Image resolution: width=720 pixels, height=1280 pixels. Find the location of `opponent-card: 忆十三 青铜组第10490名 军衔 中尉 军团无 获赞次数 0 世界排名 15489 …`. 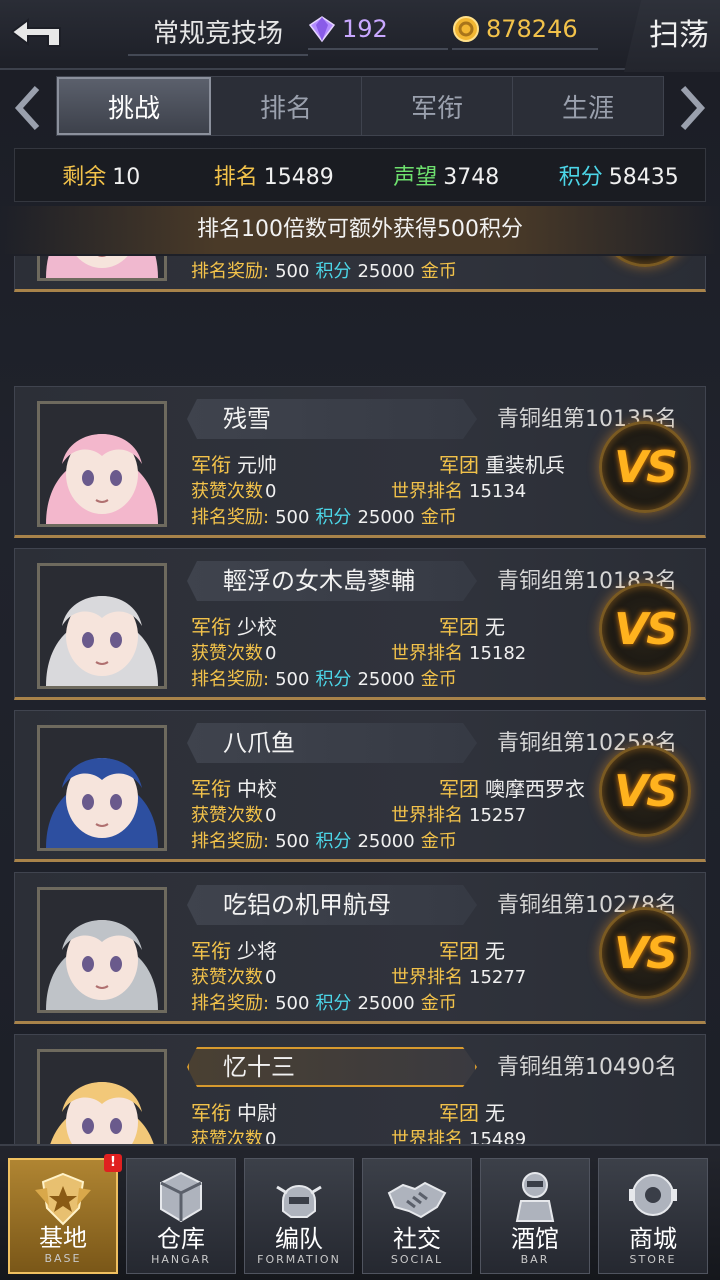

opponent-card: 忆十三 青铜组第10490名 军衔 中尉 军团无 获赞次数 0 世界排名 15489 … is located at coordinates (360, 1089).